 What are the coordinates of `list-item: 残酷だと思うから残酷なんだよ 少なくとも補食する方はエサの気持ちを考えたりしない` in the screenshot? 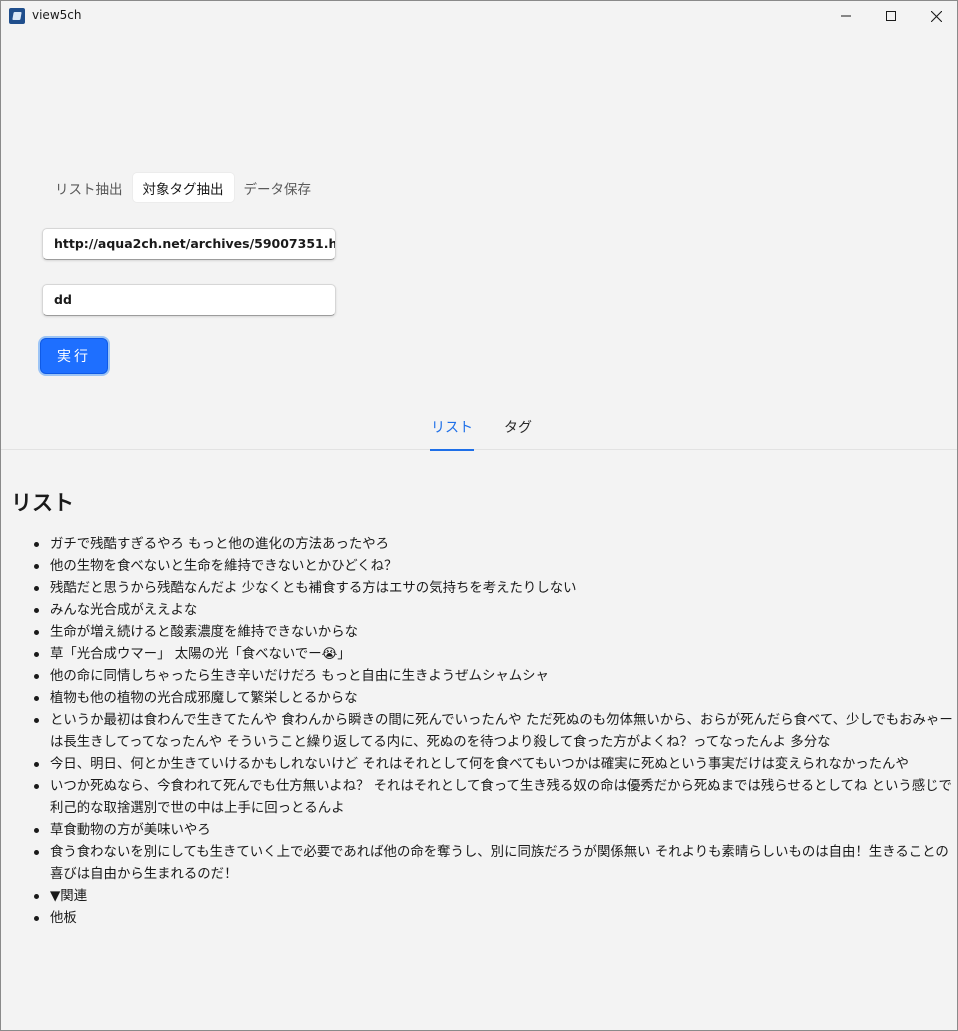 It's located at (494, 589).